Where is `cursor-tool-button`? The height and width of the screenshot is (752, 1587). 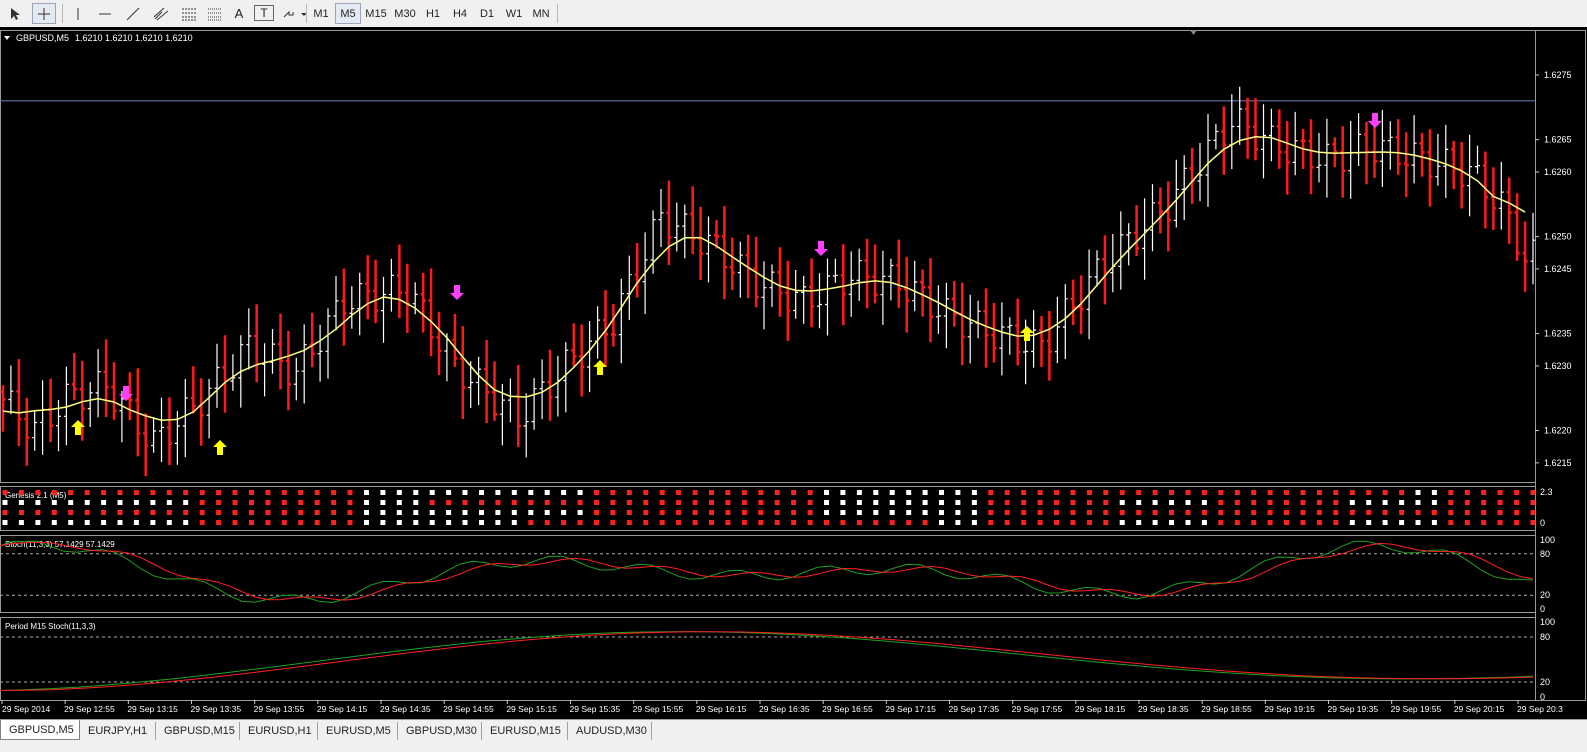
cursor-tool-button is located at coordinates (15, 13).